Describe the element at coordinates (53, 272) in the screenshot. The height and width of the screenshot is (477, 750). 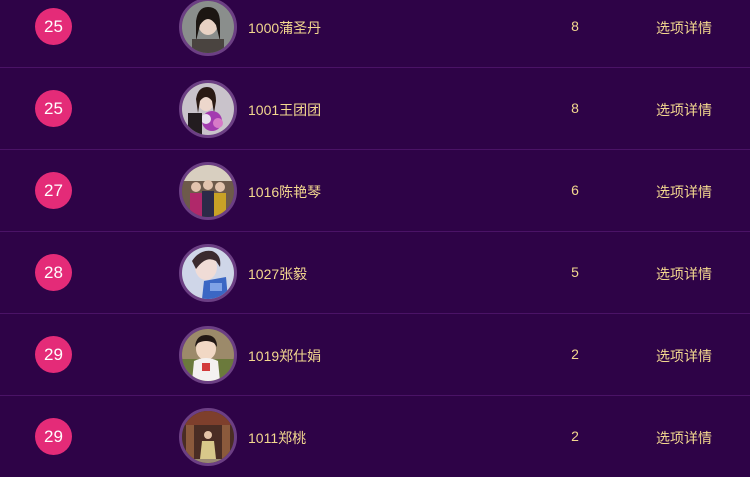
I see `rank-badge: 28` at that location.